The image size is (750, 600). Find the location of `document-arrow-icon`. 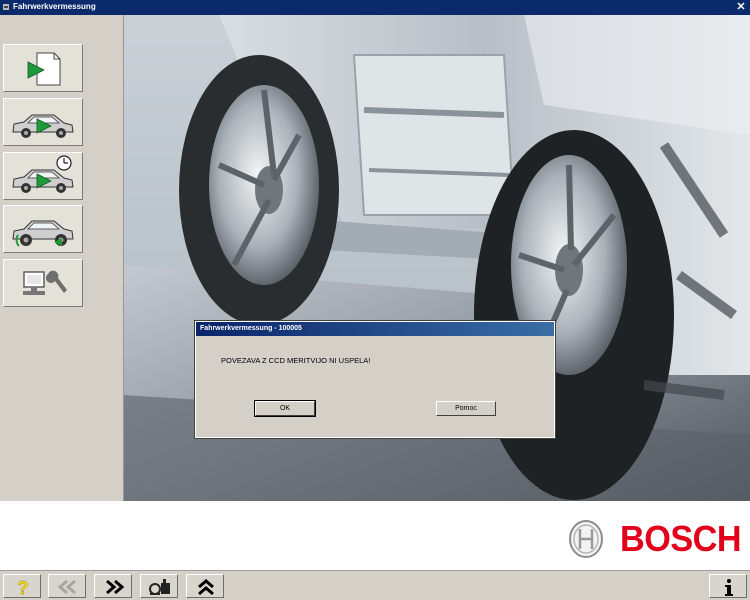

document-arrow-icon is located at coordinates (44, 69).